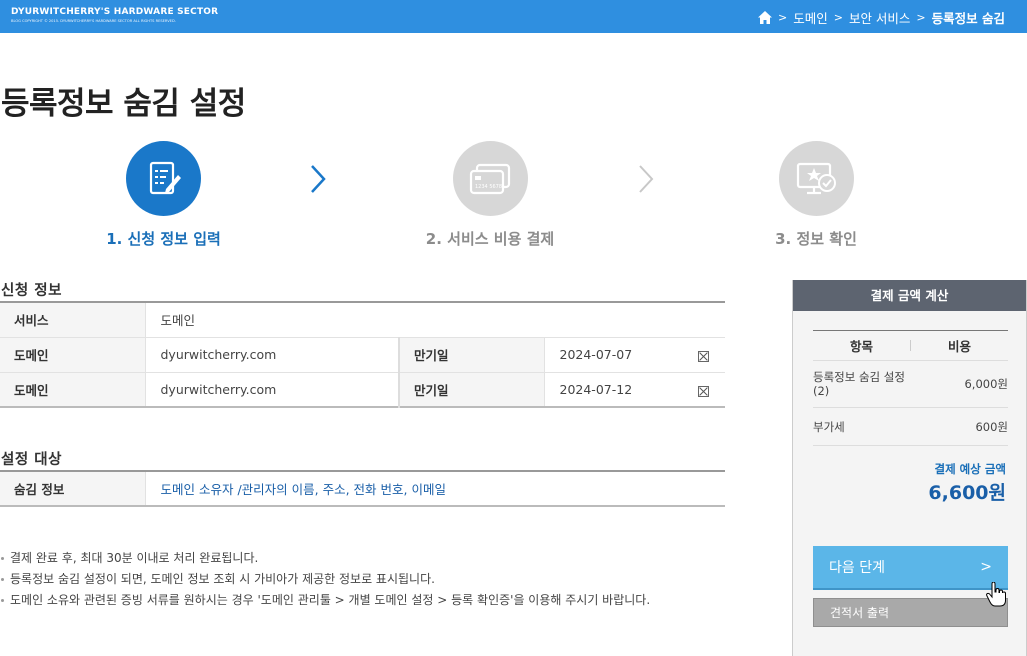 The width and height of the screenshot is (1027, 656). I want to click on step-2-label: 2. 서비스 비용 결제, so click(490, 239).